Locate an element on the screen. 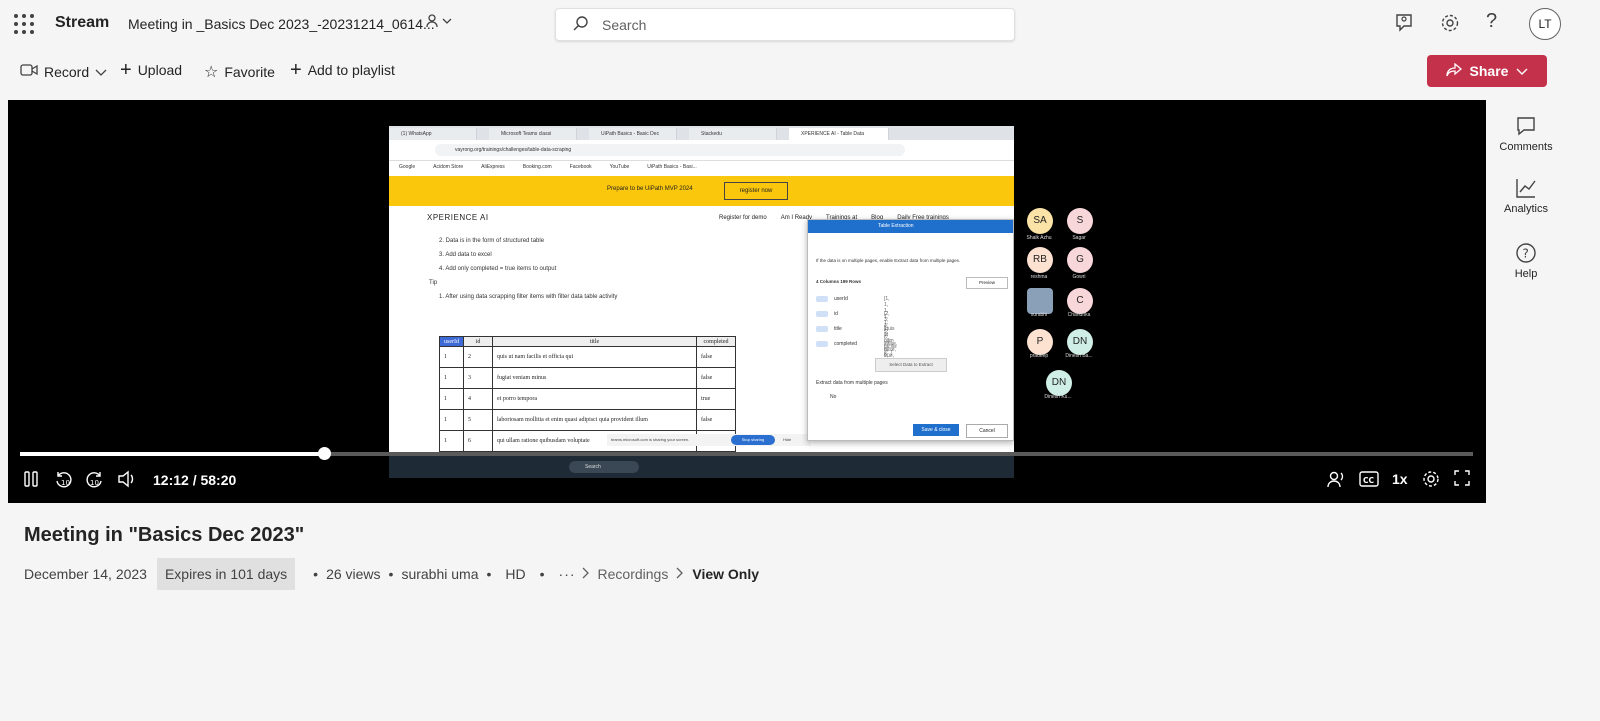  table-row: 1 3 fugiat veniam minus false is located at coordinates (587, 378).